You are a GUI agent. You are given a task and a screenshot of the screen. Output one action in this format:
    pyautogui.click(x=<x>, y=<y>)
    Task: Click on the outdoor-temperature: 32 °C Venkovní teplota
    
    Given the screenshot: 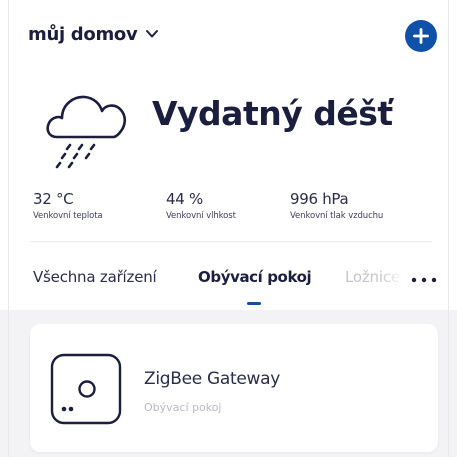 What is the action you would take?
    pyautogui.click(x=68, y=205)
    